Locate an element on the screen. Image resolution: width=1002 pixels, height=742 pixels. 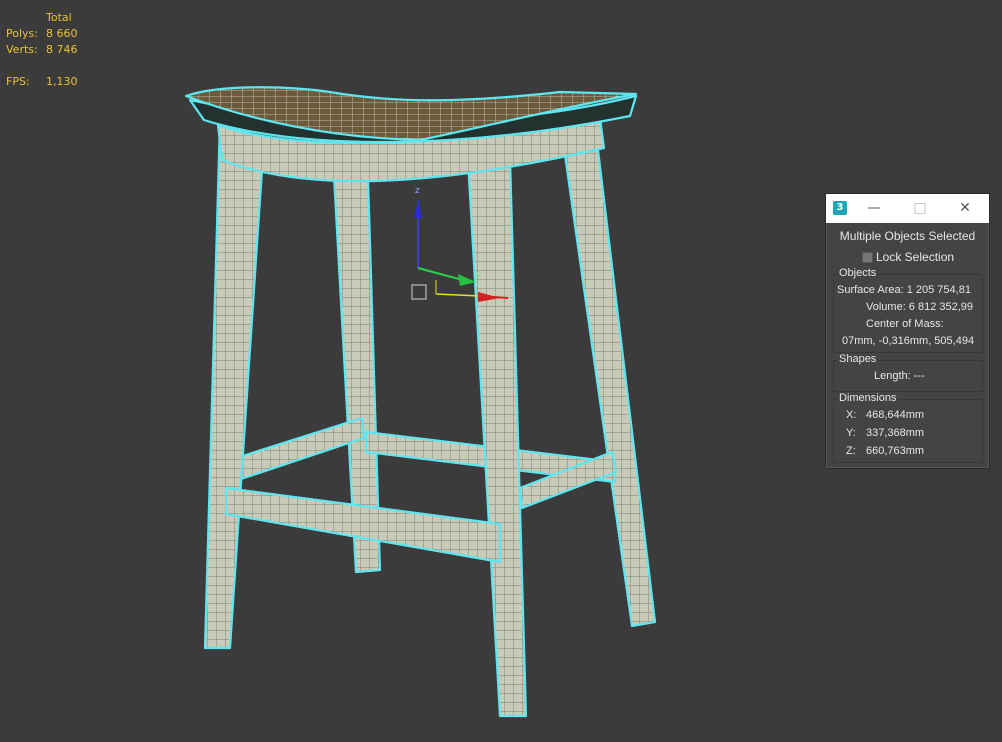
center-of-mass-value: 07mm, -0,316mm, 505,494 is located at coordinates (908, 341).